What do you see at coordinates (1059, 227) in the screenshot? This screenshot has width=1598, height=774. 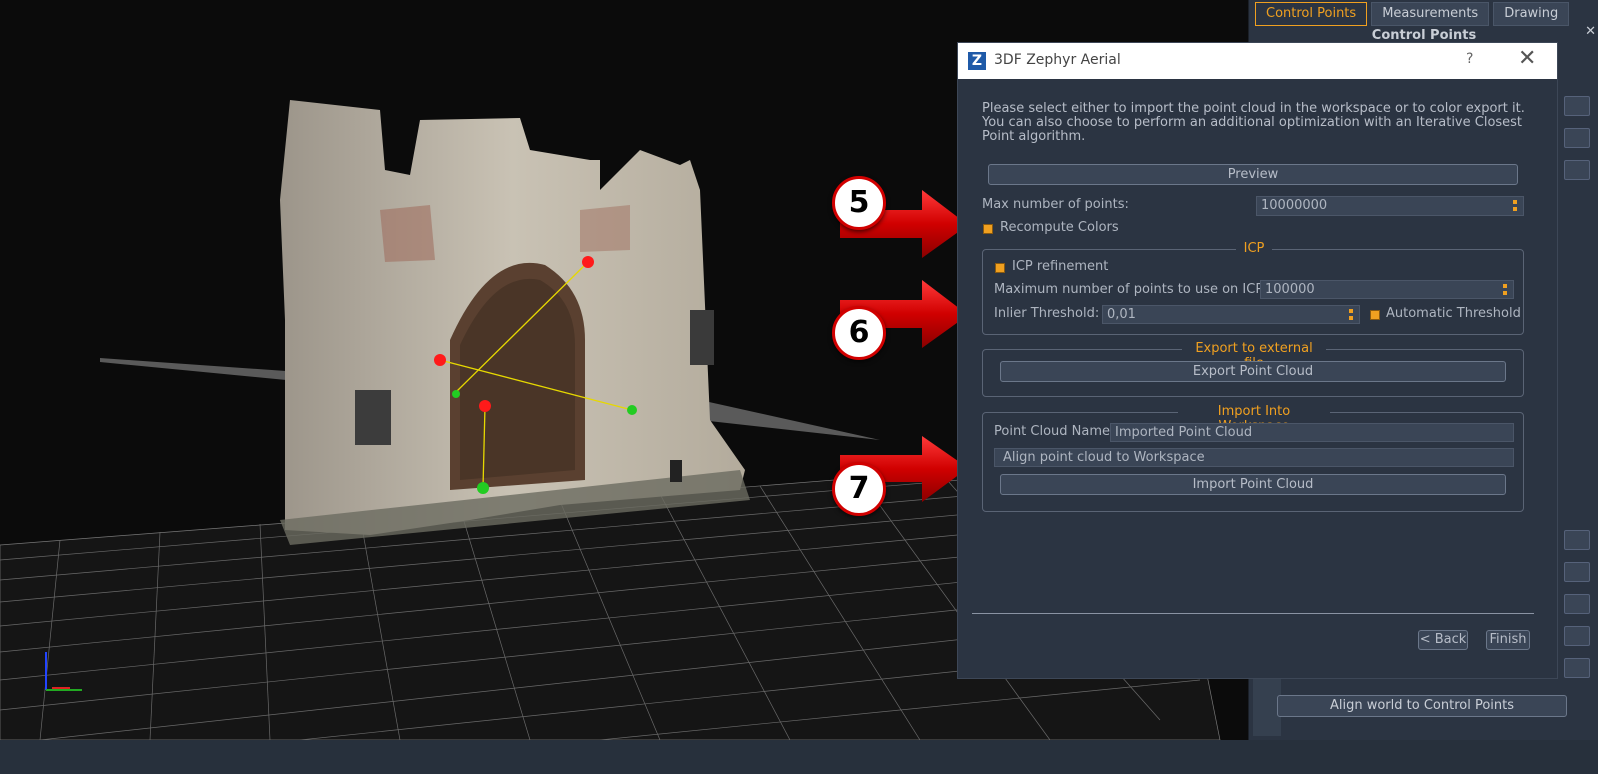 I see `recompute-colors-label: Recompute Colors` at bounding box center [1059, 227].